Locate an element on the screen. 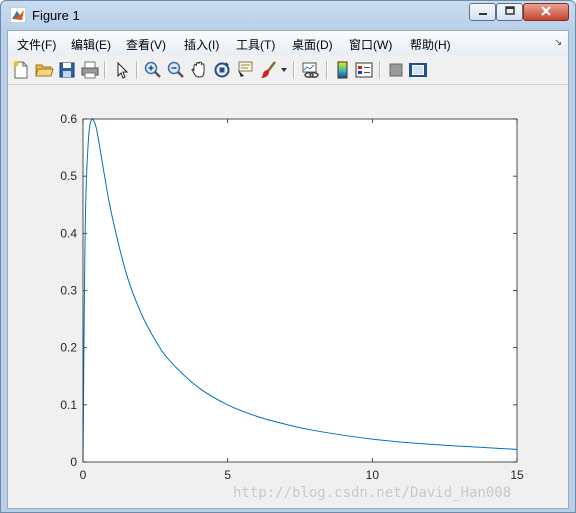  zoom-out-icon is located at coordinates (176, 70).